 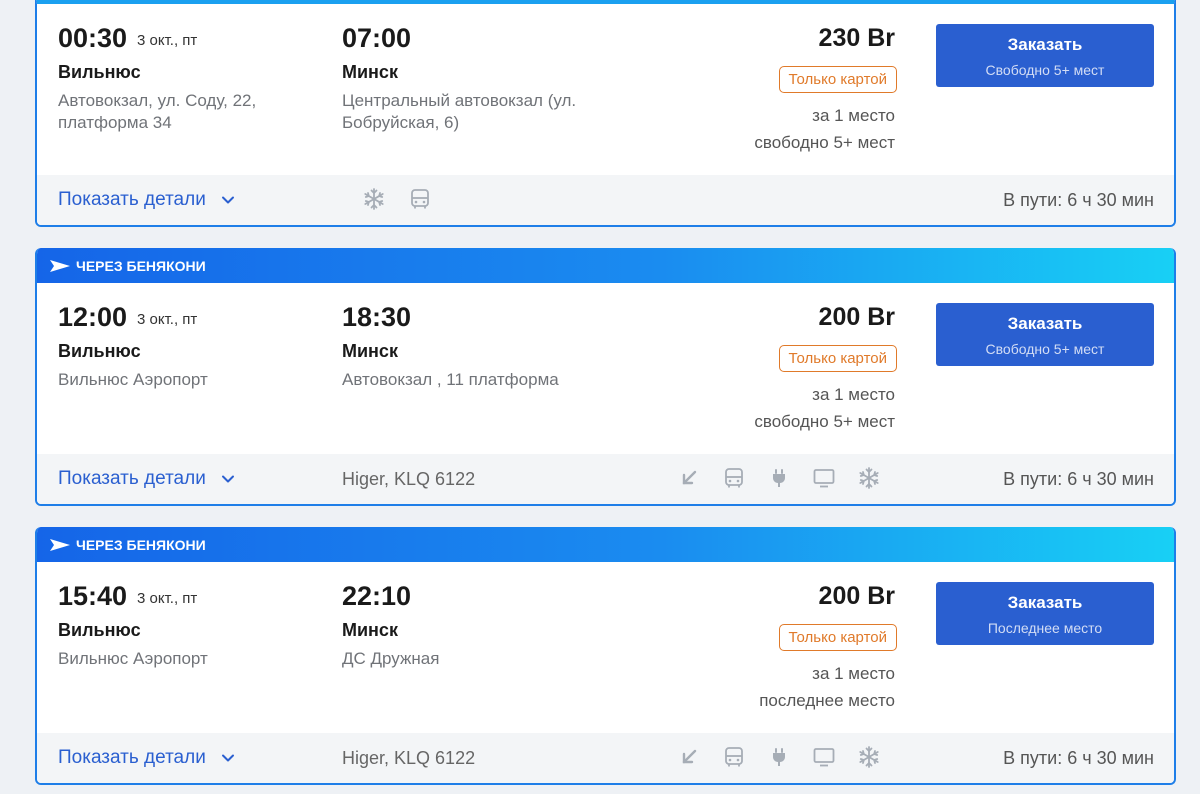 I want to click on trip-footer: Показать детали В пути: 6 ч 30 мин, so click(x=605, y=200).